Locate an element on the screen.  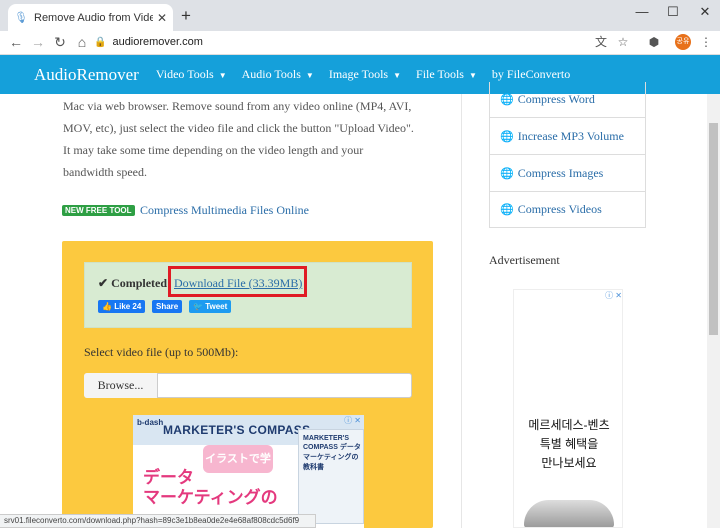
select-file-label: Select video file (up to 500Mb): is located at coordinates (161, 352).